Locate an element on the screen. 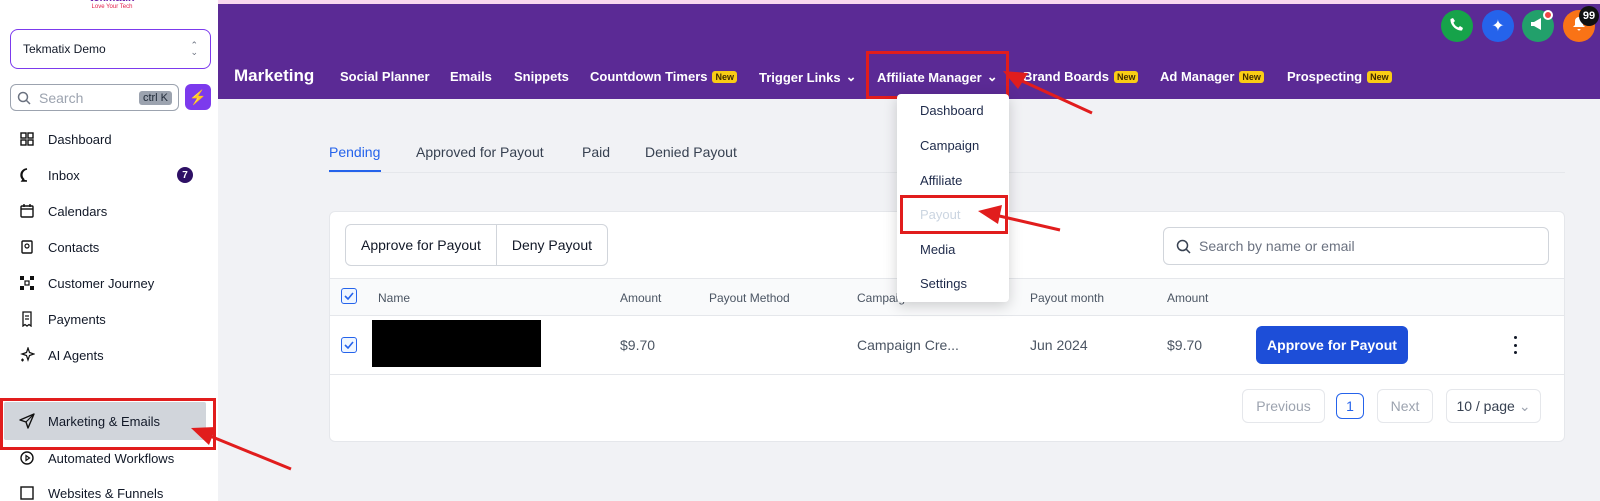 This screenshot has height=501, width=1600. search-by-name-input: Search by name or email is located at coordinates (1356, 246).